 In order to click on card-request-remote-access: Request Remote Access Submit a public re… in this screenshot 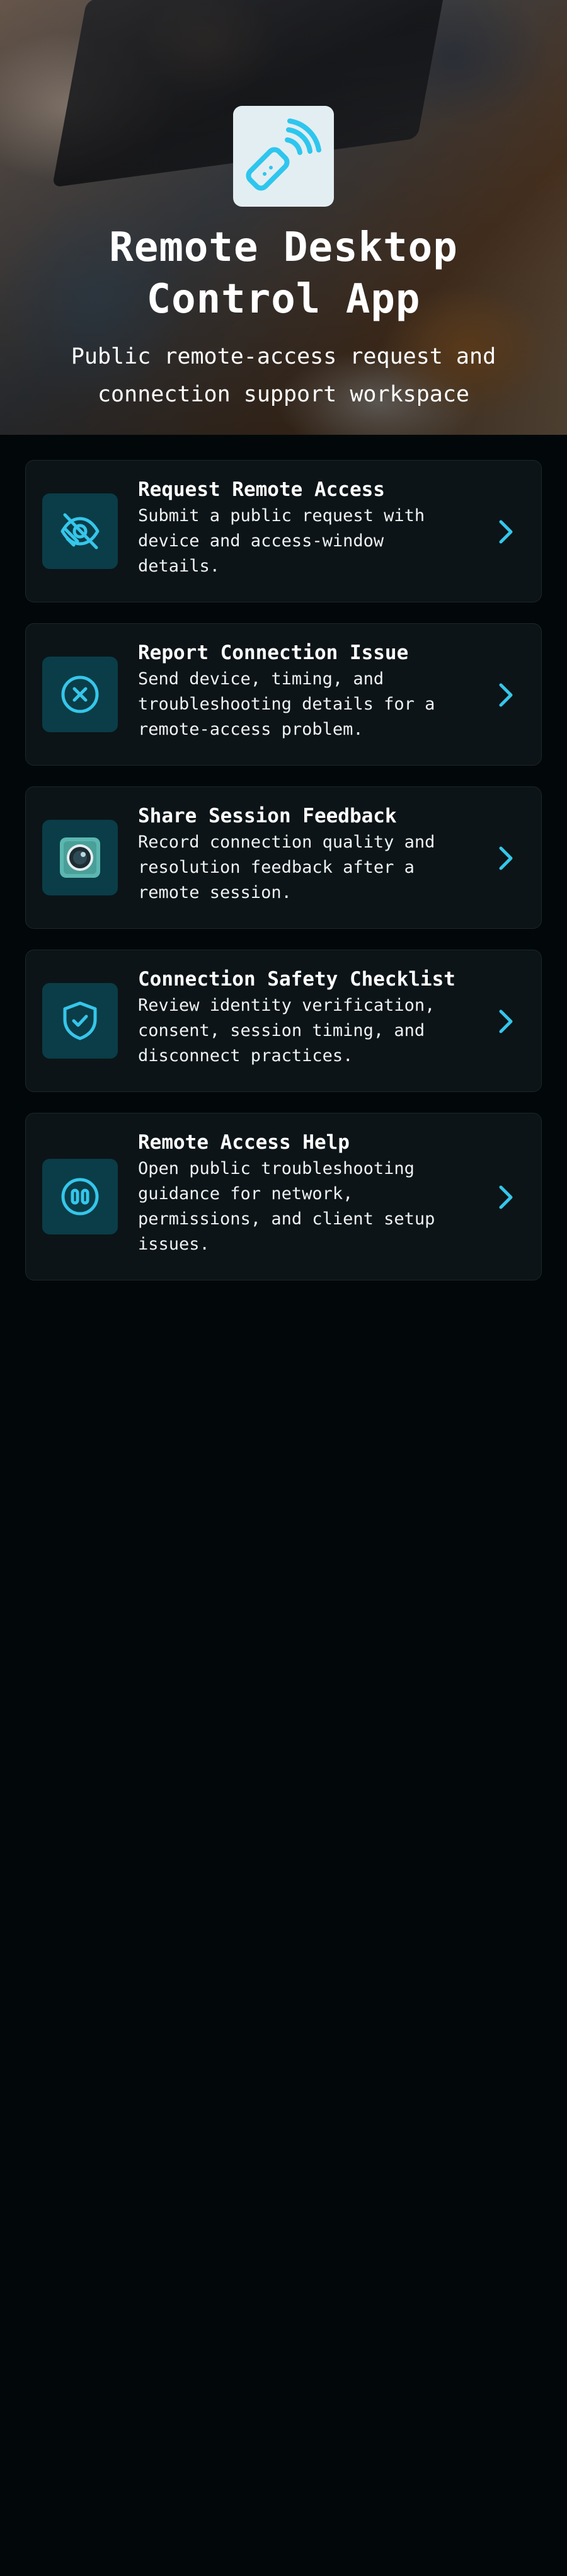, I will do `click(283, 531)`.